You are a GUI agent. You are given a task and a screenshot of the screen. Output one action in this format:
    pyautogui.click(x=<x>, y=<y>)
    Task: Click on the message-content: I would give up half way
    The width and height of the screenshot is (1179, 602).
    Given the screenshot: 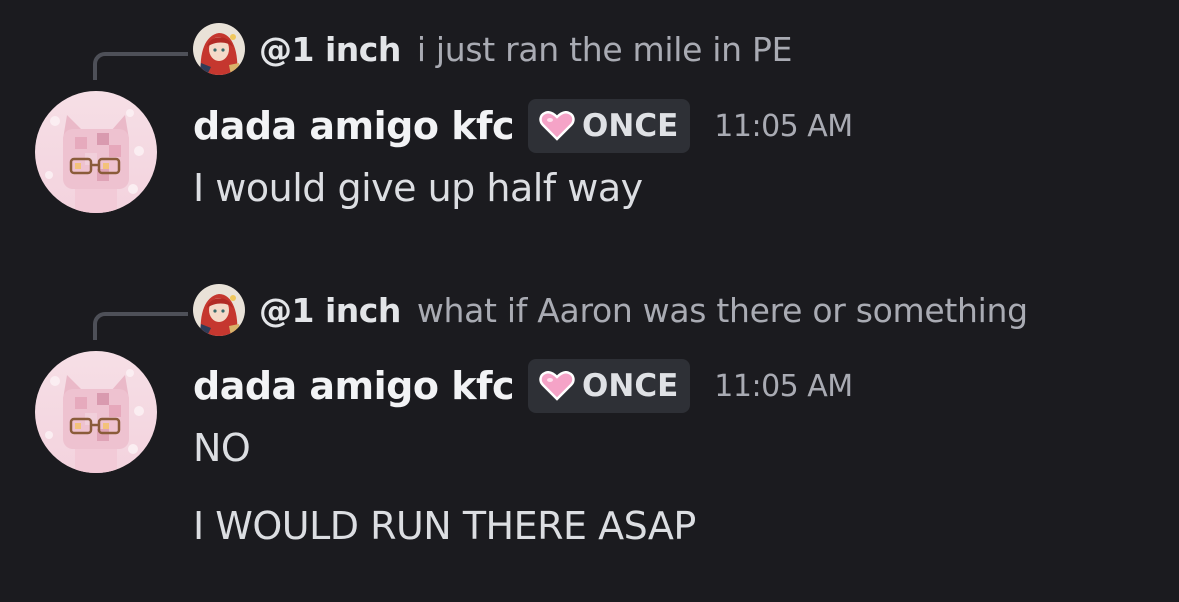 What is the action you would take?
    pyautogui.click(x=418, y=188)
    